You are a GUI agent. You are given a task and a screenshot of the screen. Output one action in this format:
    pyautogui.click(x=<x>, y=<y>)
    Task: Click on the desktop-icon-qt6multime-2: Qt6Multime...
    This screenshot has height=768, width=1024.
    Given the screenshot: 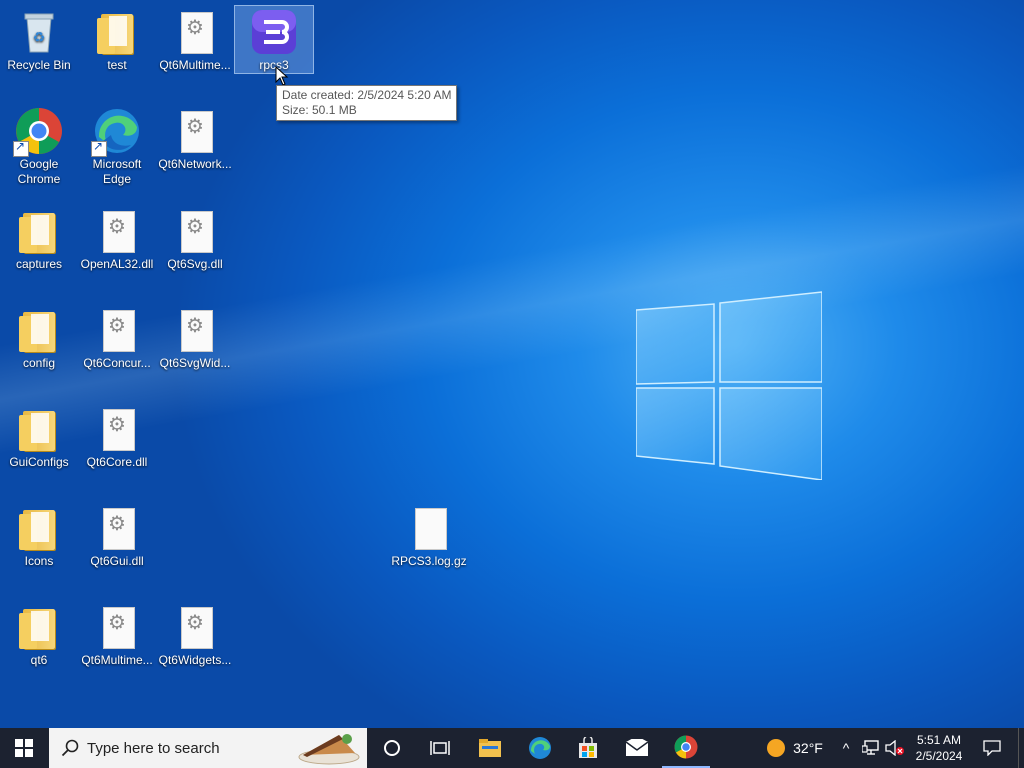 What is the action you would take?
    pyautogui.click(x=117, y=634)
    